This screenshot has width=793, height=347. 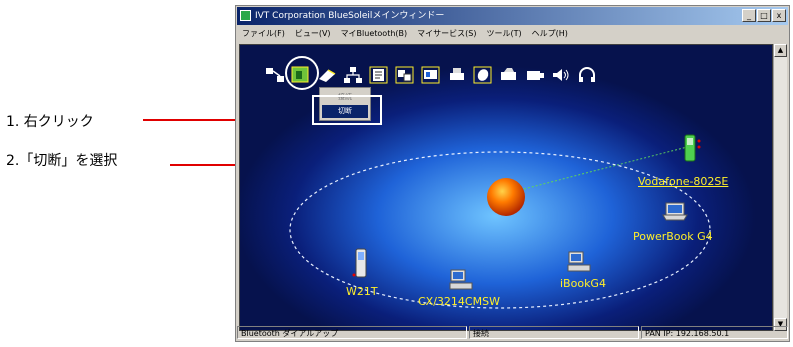 What do you see at coordinates (673, 236) in the screenshot?
I see `device-label-powerbook: PowerBook G4` at bounding box center [673, 236].